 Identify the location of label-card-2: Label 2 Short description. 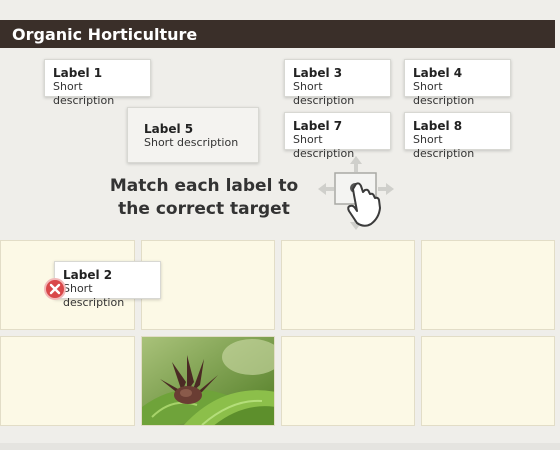
(107, 285).